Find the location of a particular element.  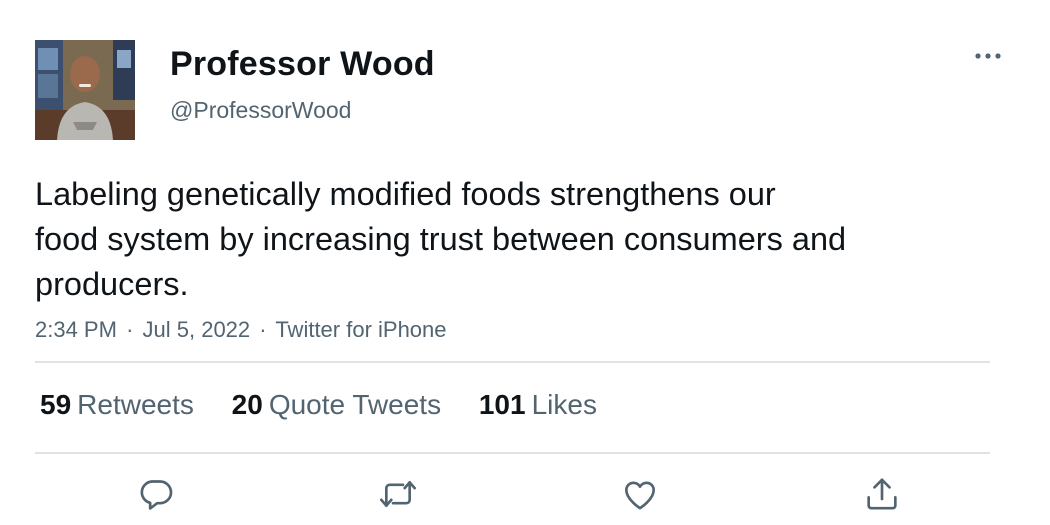

avatar is located at coordinates (85, 90).